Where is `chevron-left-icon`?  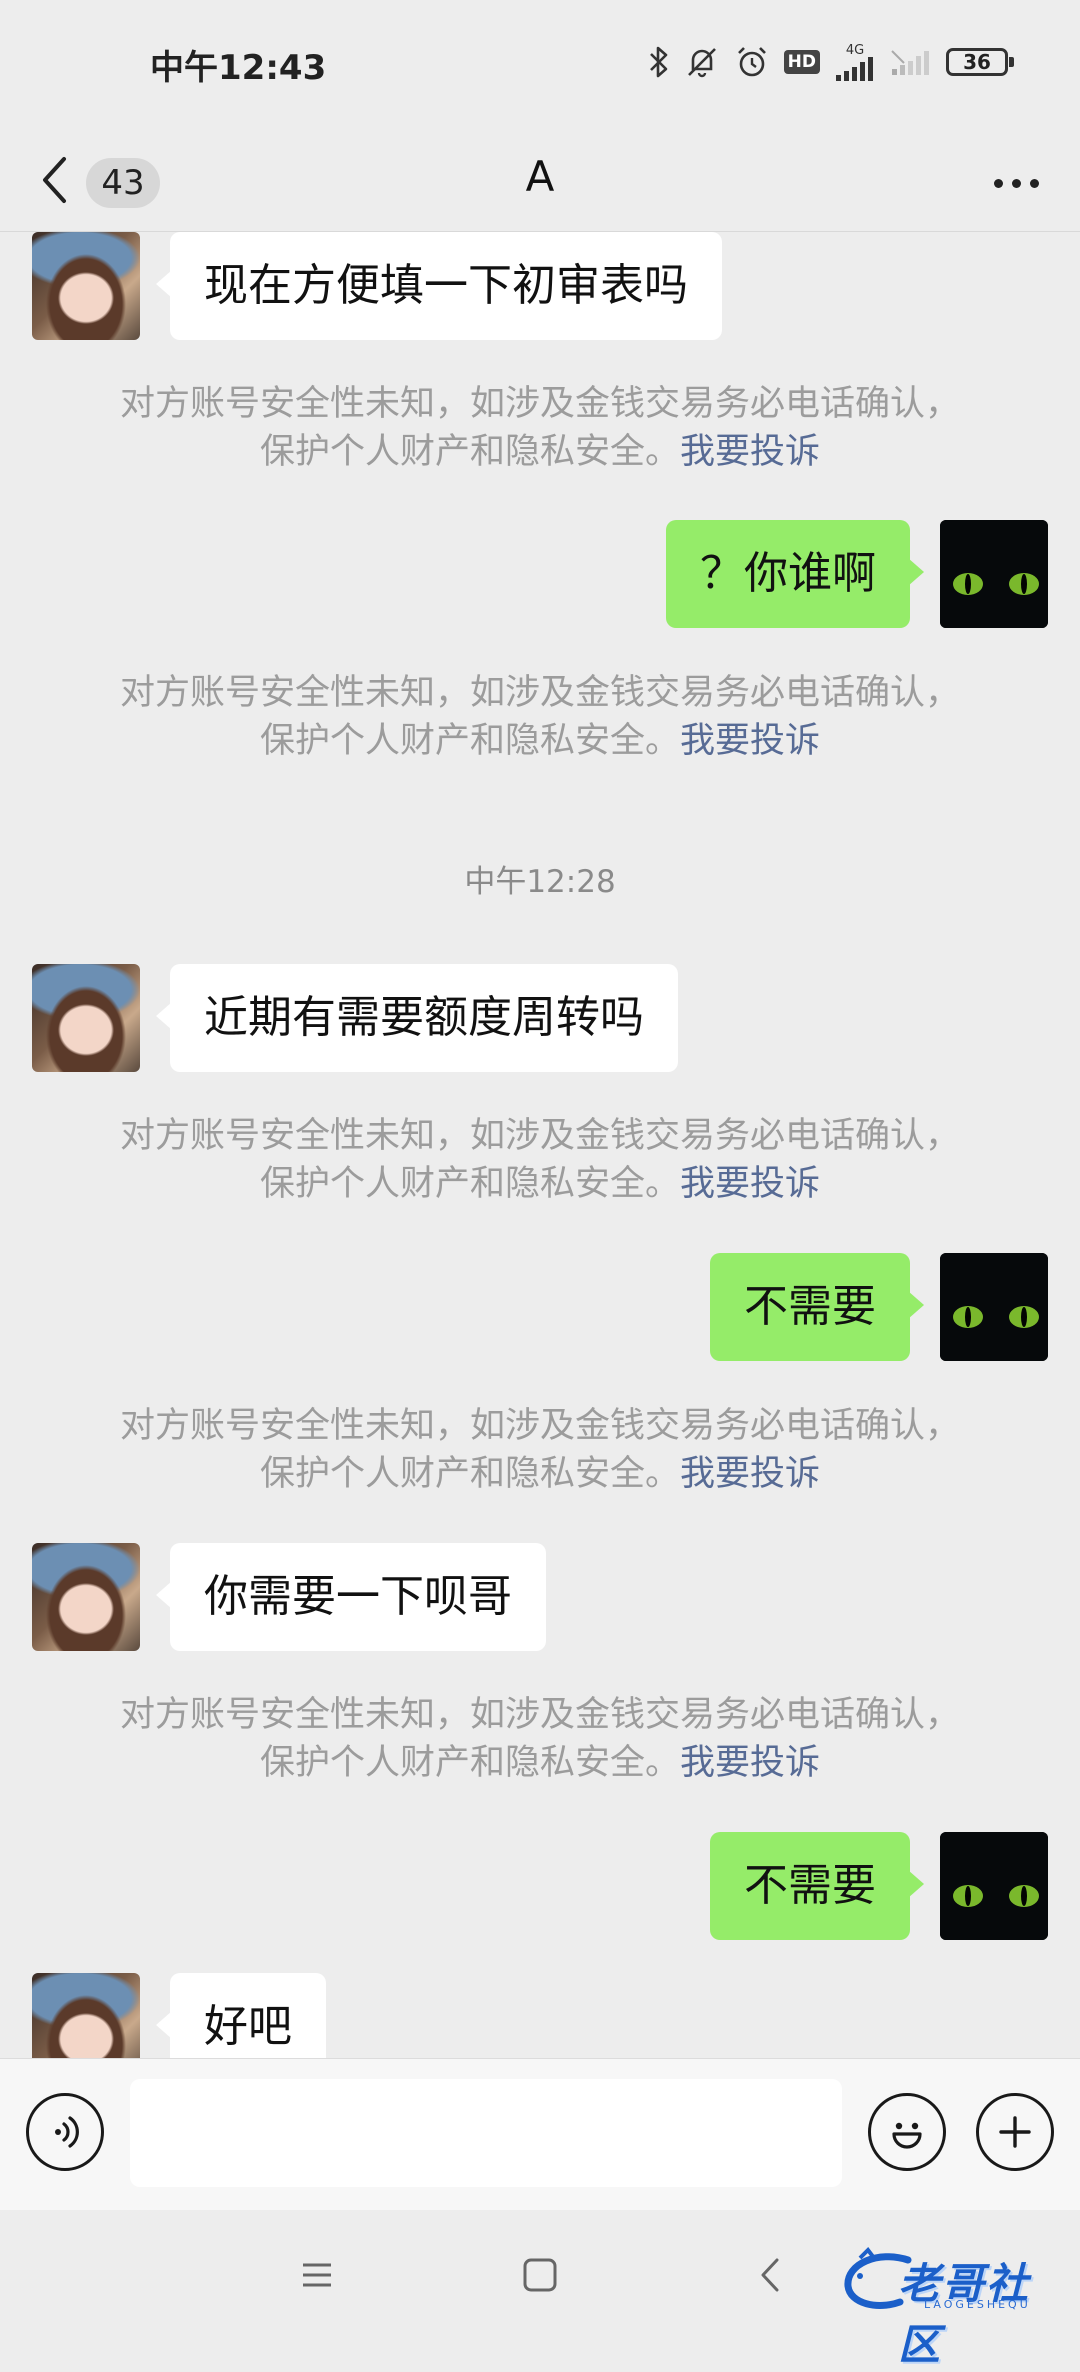
chevron-left-icon is located at coordinates (54, 180).